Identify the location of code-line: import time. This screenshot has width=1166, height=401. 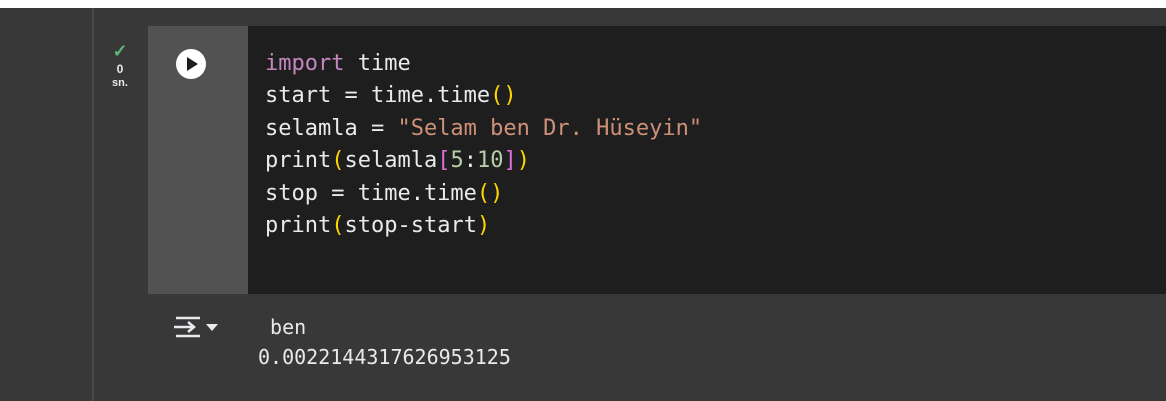
(338, 63).